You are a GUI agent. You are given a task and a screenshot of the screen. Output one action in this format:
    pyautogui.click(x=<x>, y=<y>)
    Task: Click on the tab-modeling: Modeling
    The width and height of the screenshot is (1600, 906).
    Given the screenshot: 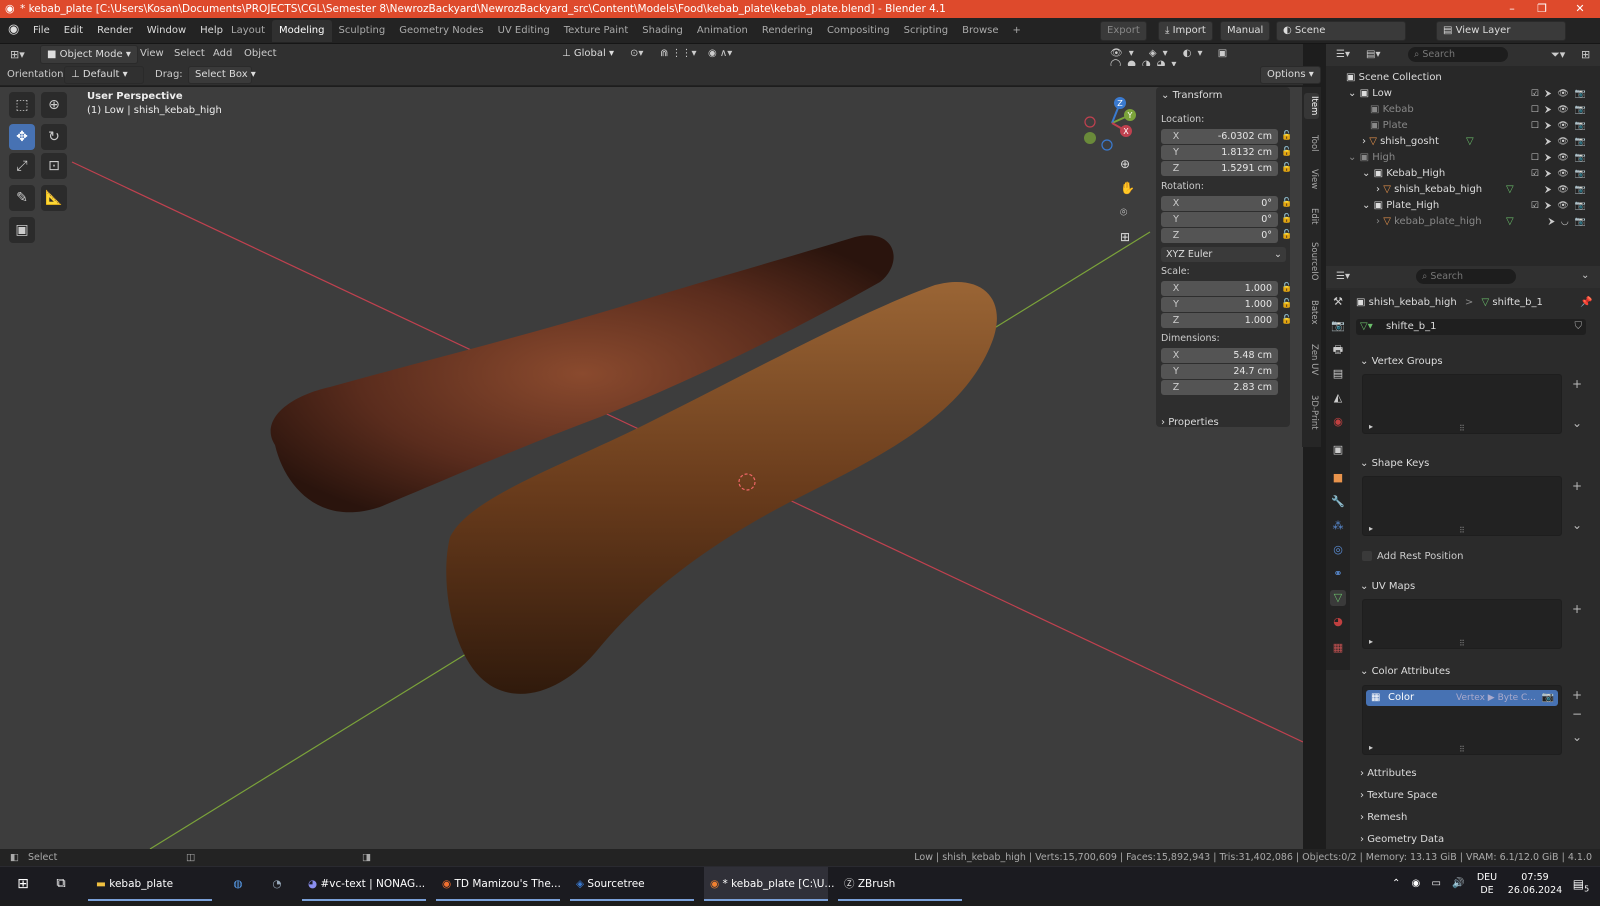 What is the action you would take?
    pyautogui.click(x=302, y=31)
    